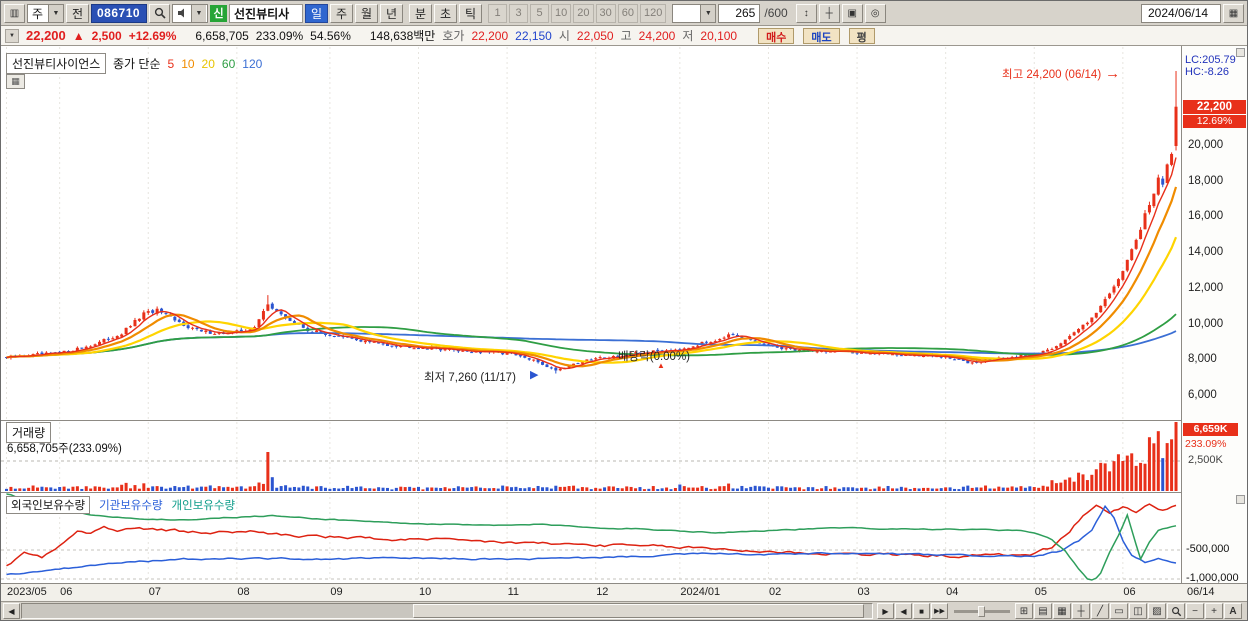 The height and width of the screenshot is (621, 1248). I want to click on current-price: 22,200, so click(46, 35).